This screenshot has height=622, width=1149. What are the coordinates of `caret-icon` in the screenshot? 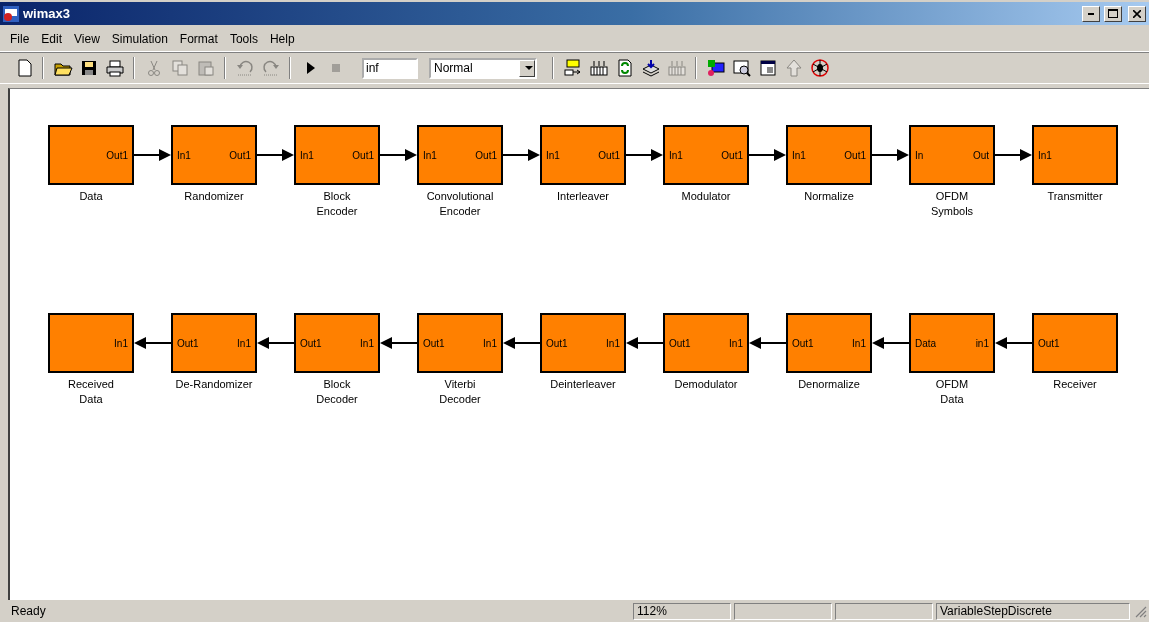 It's located at (528, 68).